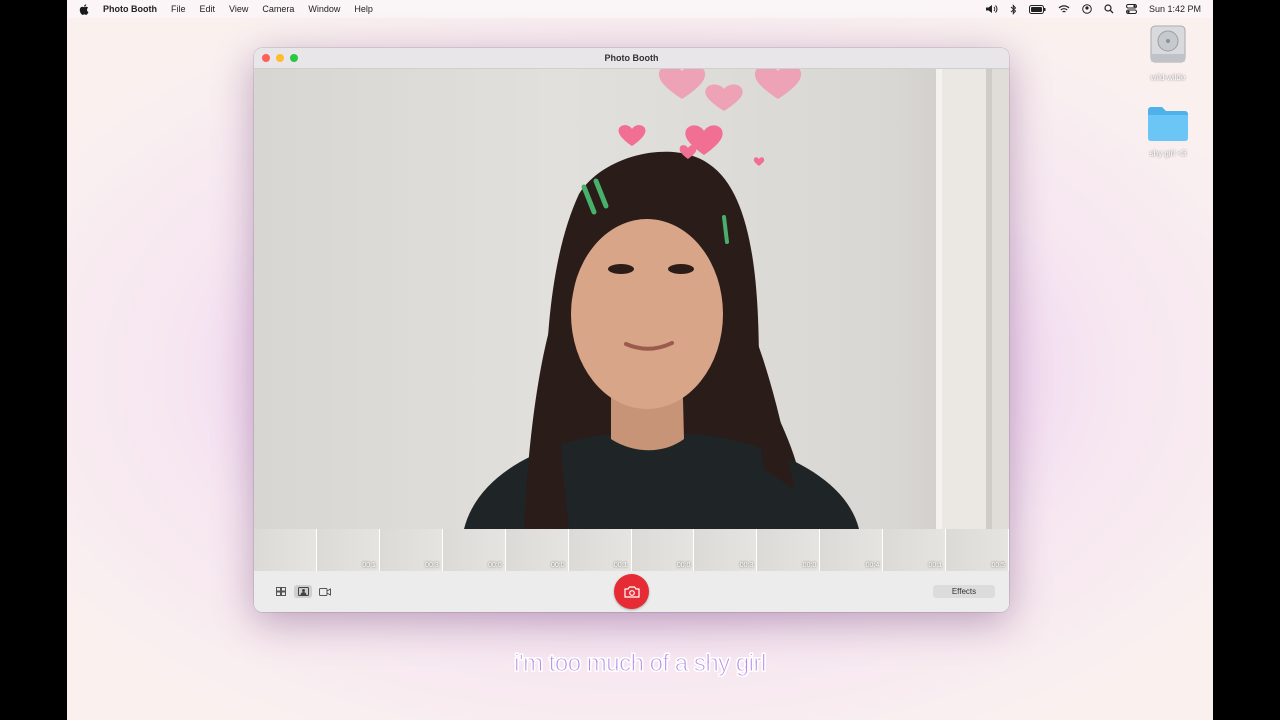 The width and height of the screenshot is (1280, 720). I want to click on battery-icon, so click(1037, 9).